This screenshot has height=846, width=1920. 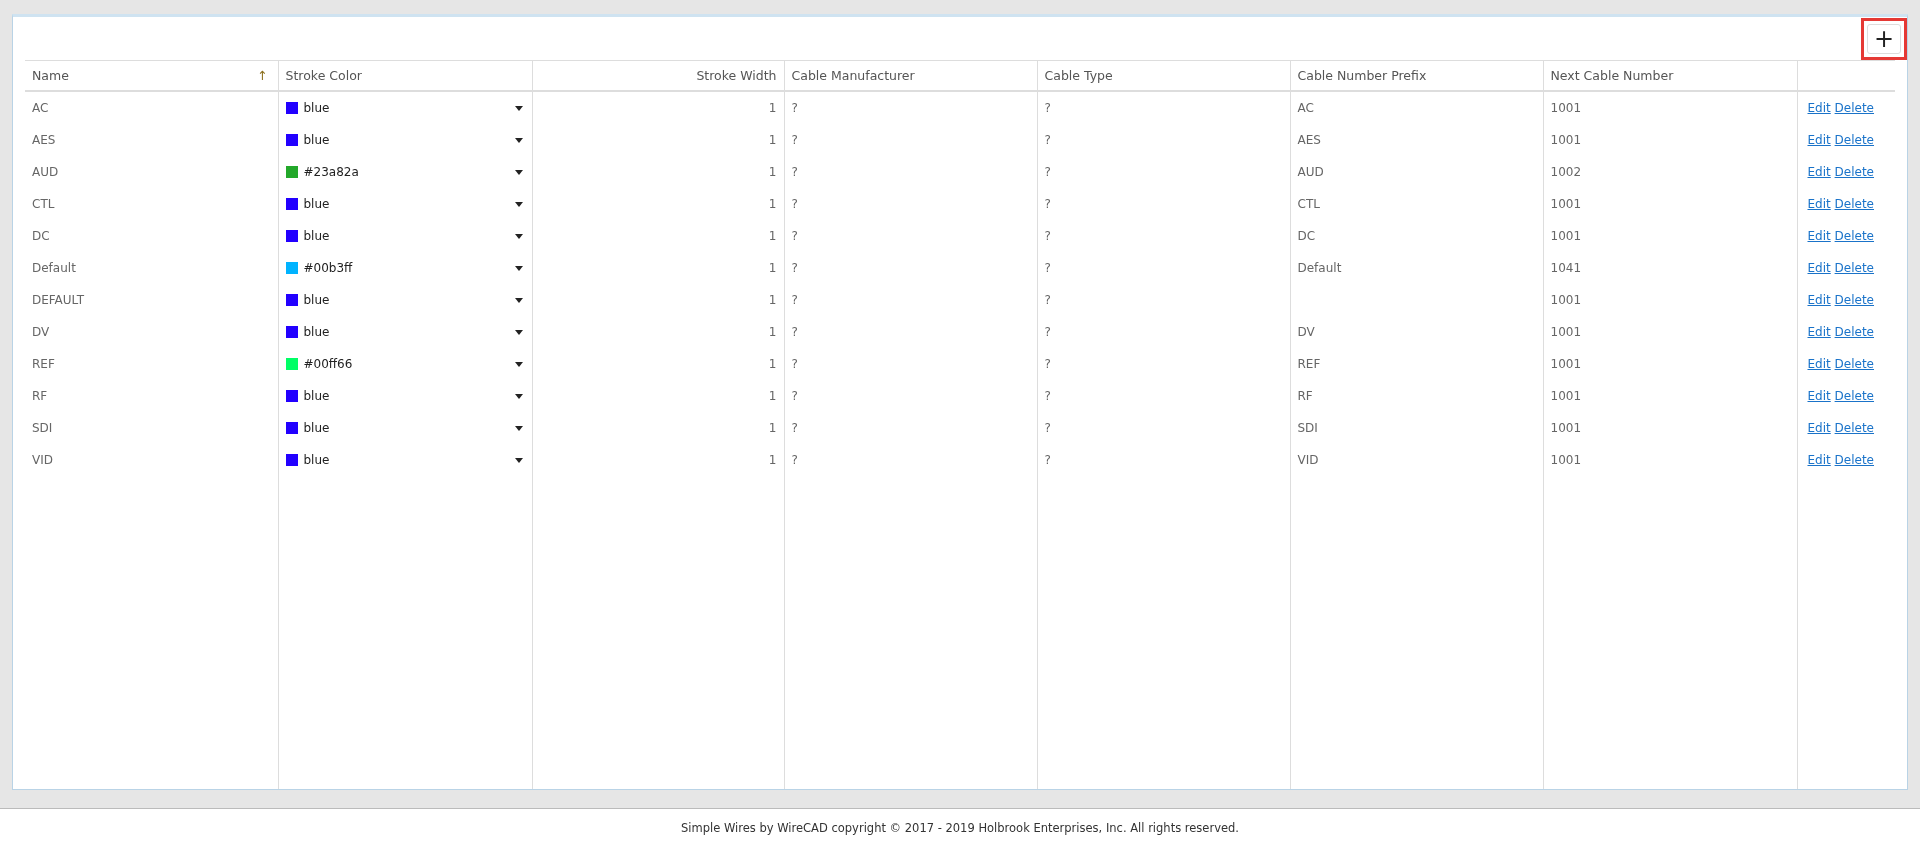 What do you see at coordinates (960, 827) in the screenshot?
I see `copyright-text: Simple Wires by WireCAD copyright © 2017 - 2019 Holbrook Enterprises, Inc. All rights reserved.` at bounding box center [960, 827].